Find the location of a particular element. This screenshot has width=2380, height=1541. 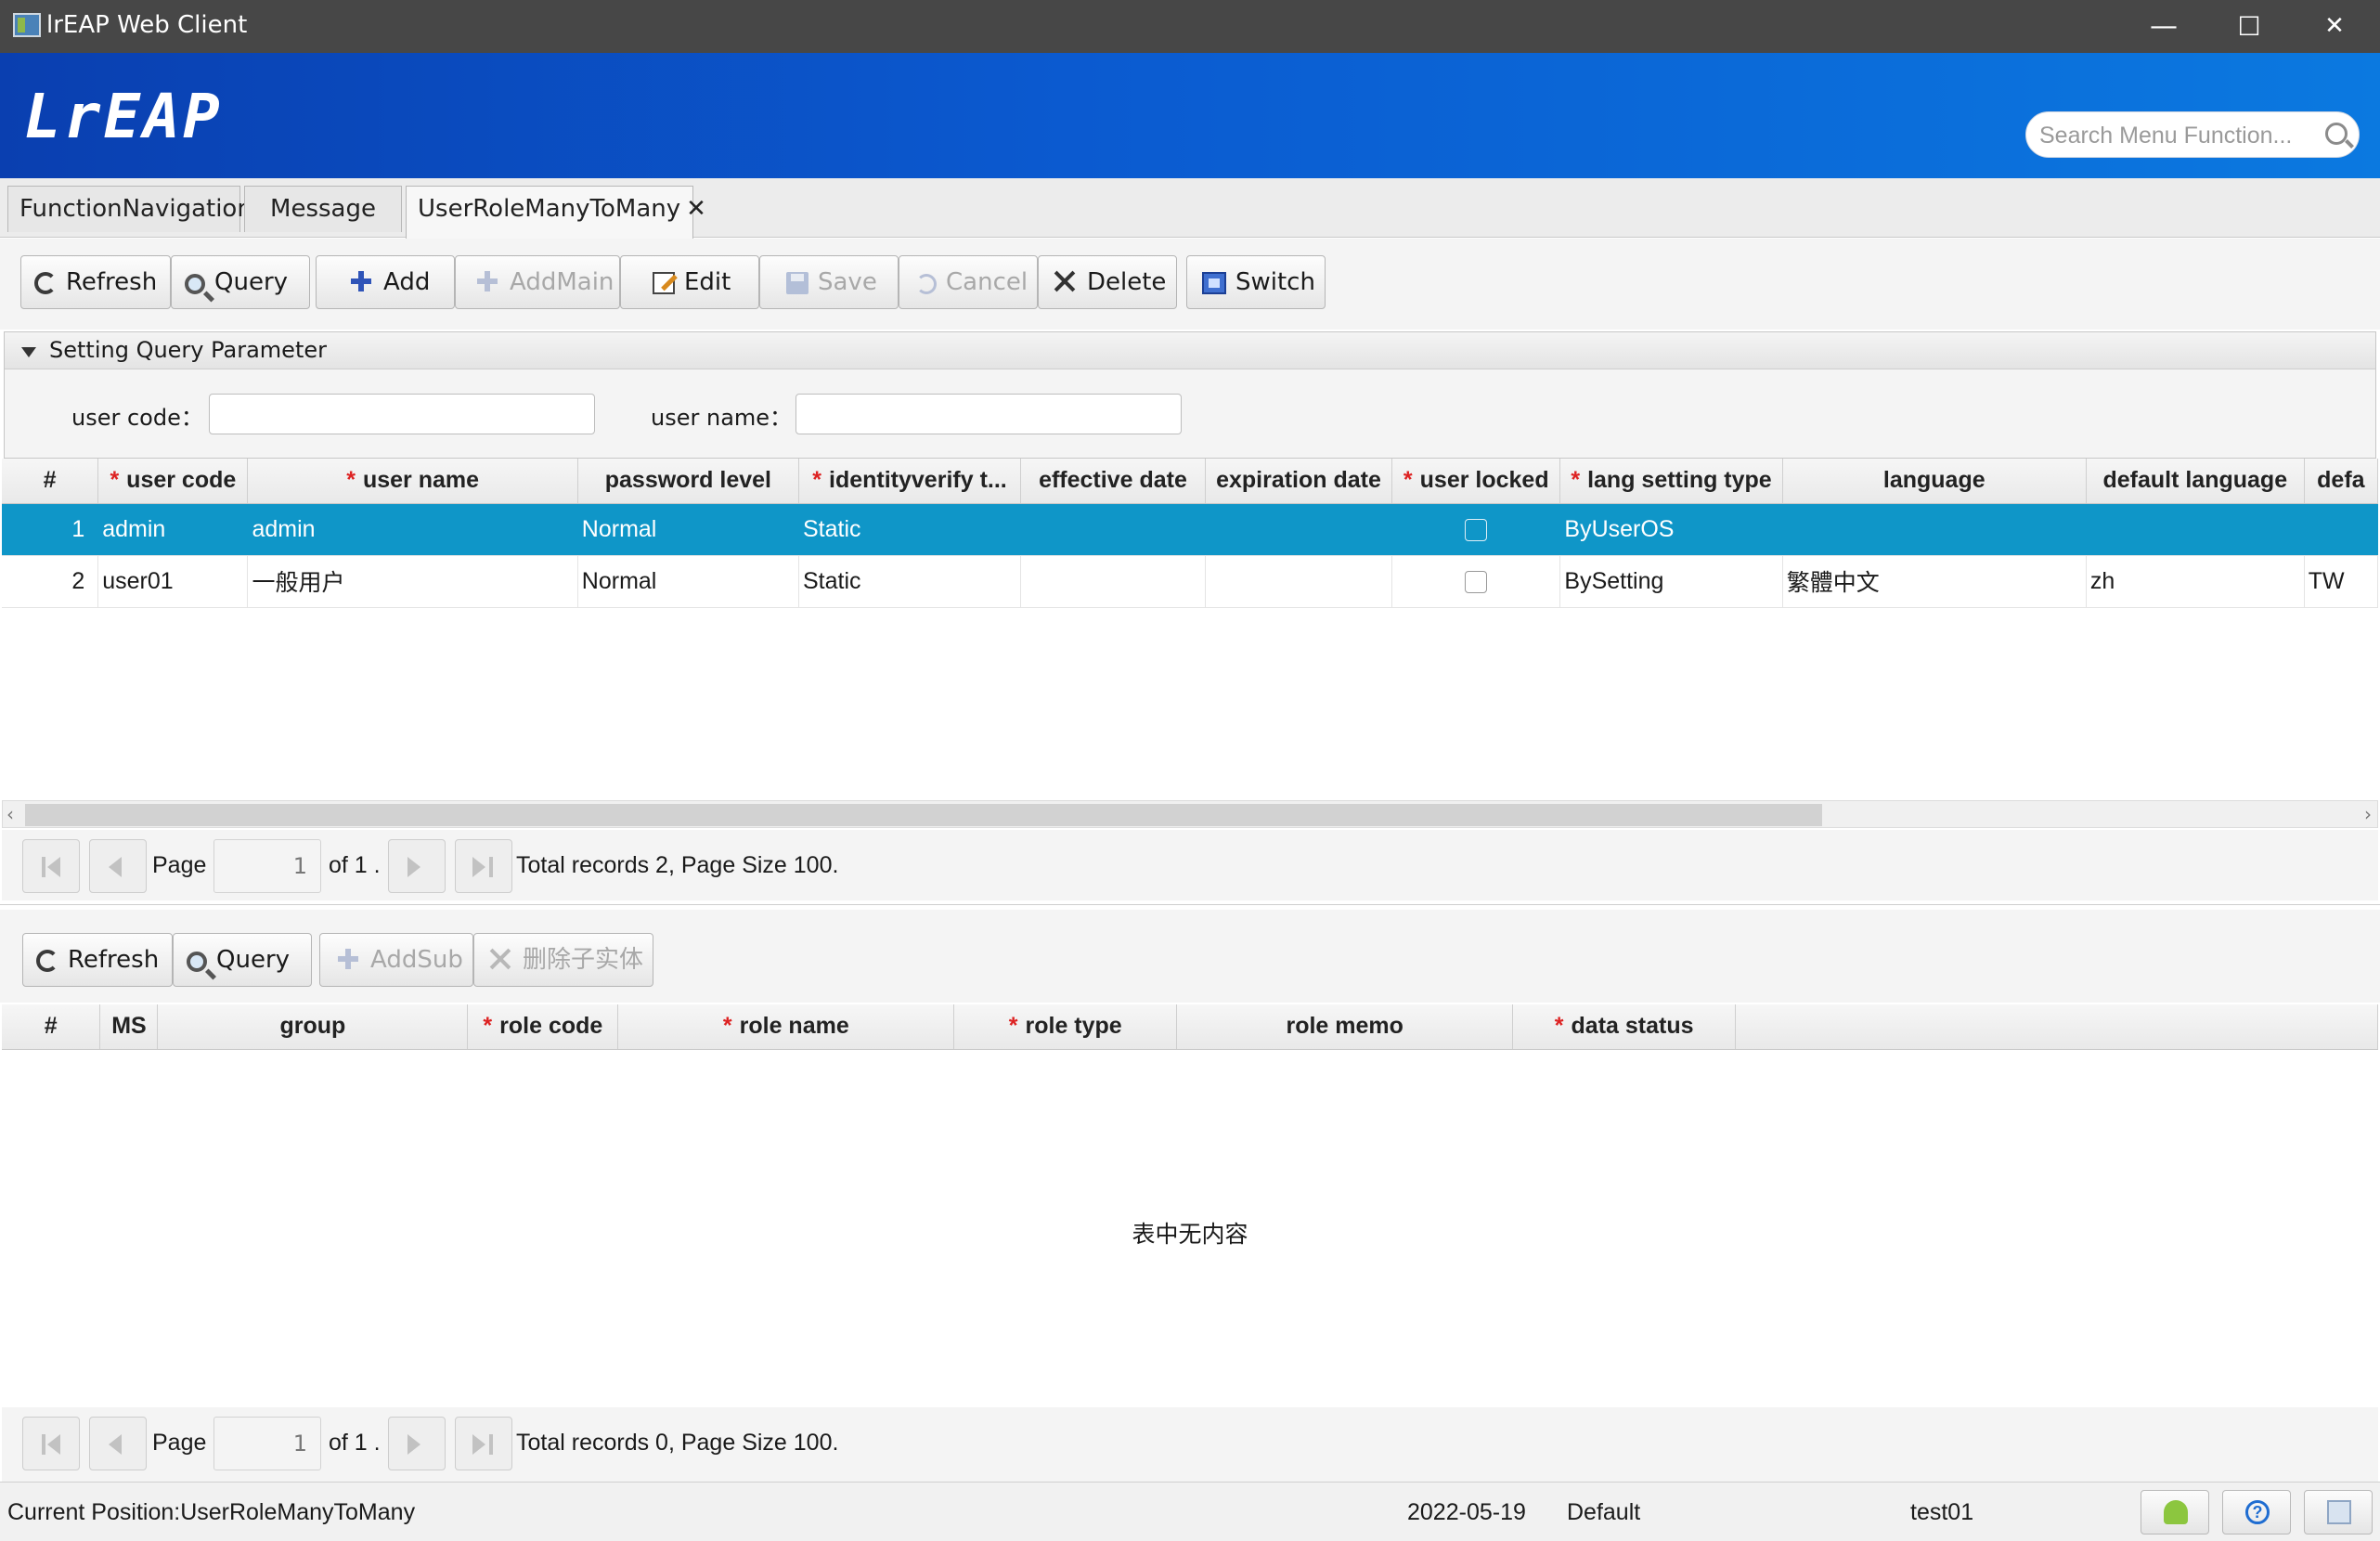

role-col-header: MS is located at coordinates (129, 1027).